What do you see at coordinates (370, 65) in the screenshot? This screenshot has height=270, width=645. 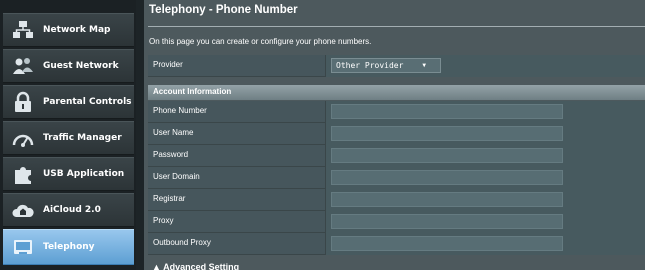 I see `provider-selected-value: Other Provider` at bounding box center [370, 65].